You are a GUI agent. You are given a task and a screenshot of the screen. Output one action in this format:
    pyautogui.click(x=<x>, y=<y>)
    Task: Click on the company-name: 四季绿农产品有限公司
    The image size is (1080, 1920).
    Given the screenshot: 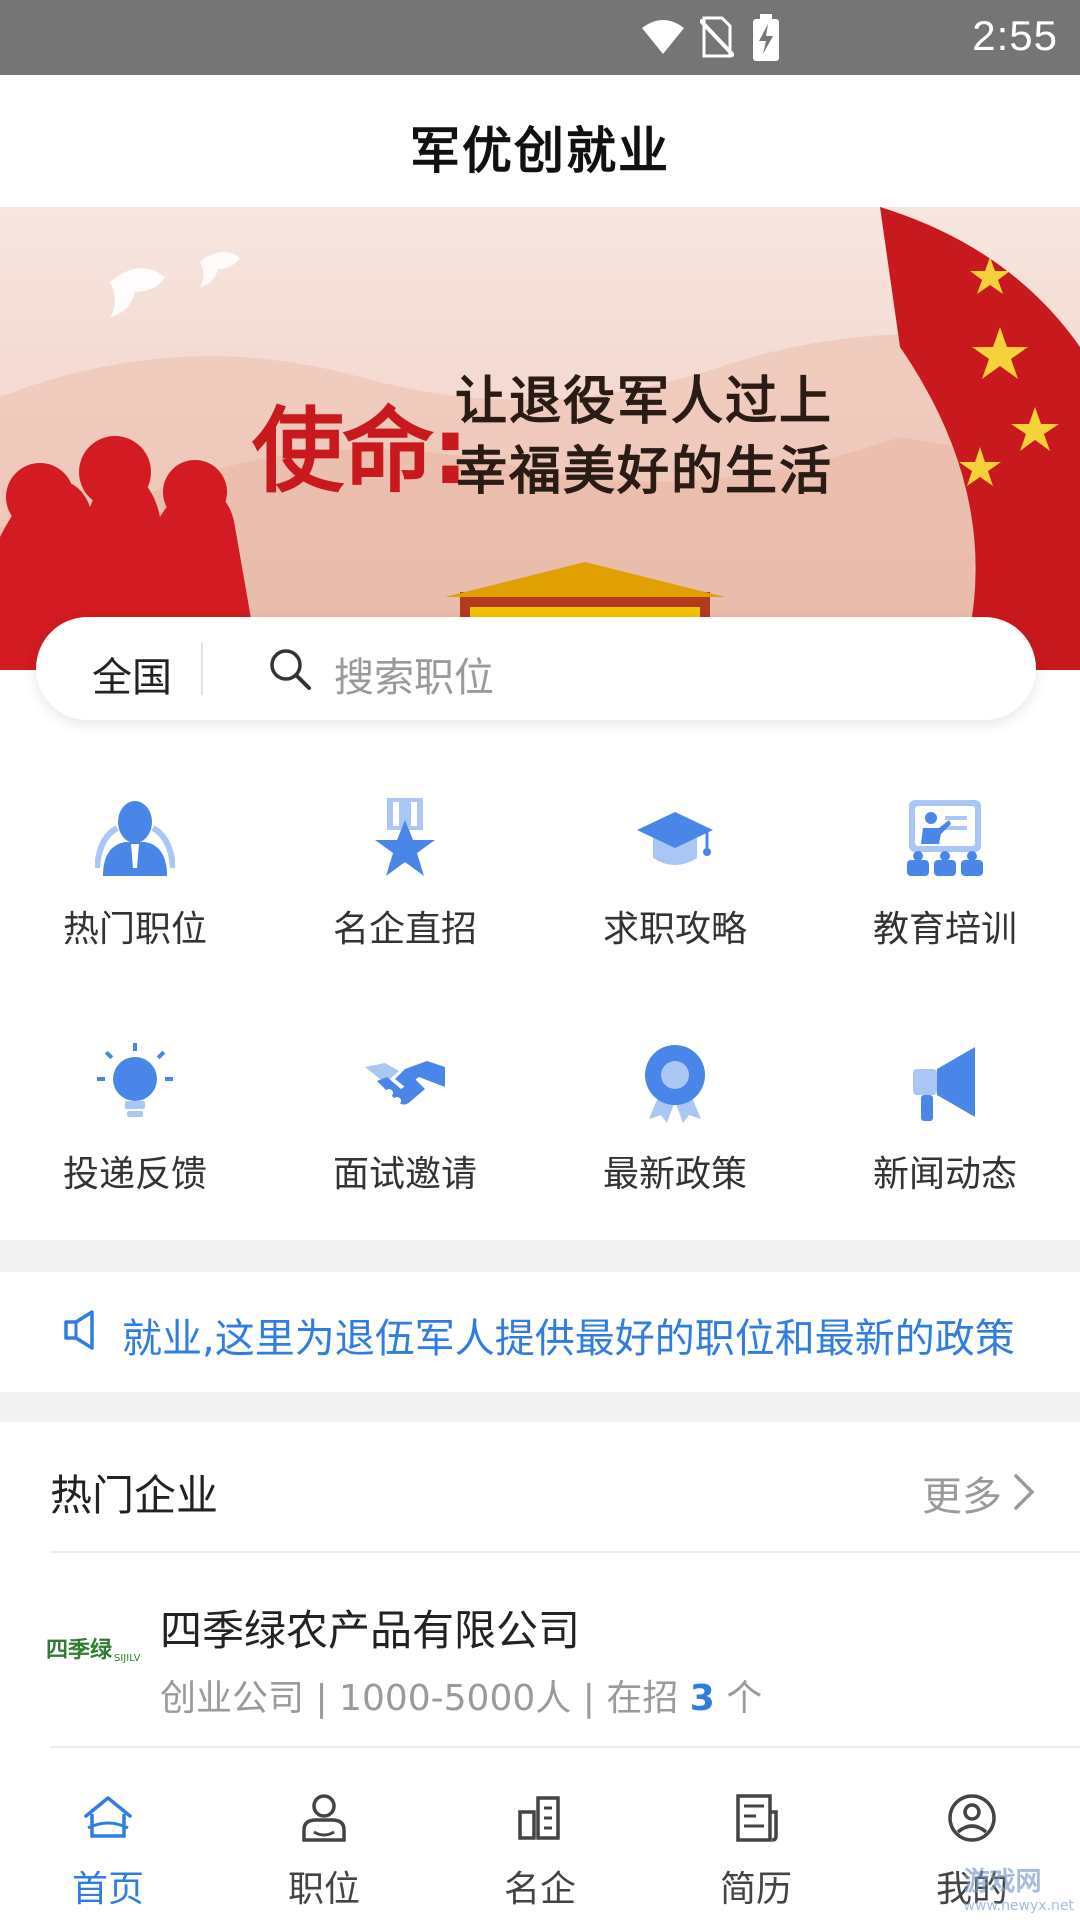 What is the action you would take?
    pyautogui.click(x=370, y=1630)
    